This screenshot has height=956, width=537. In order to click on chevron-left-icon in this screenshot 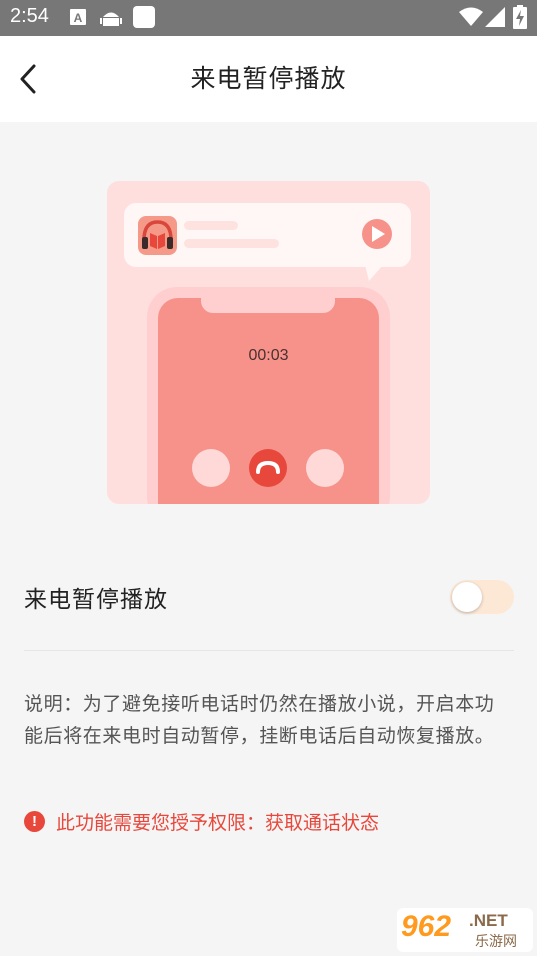, I will do `click(28, 79)`.